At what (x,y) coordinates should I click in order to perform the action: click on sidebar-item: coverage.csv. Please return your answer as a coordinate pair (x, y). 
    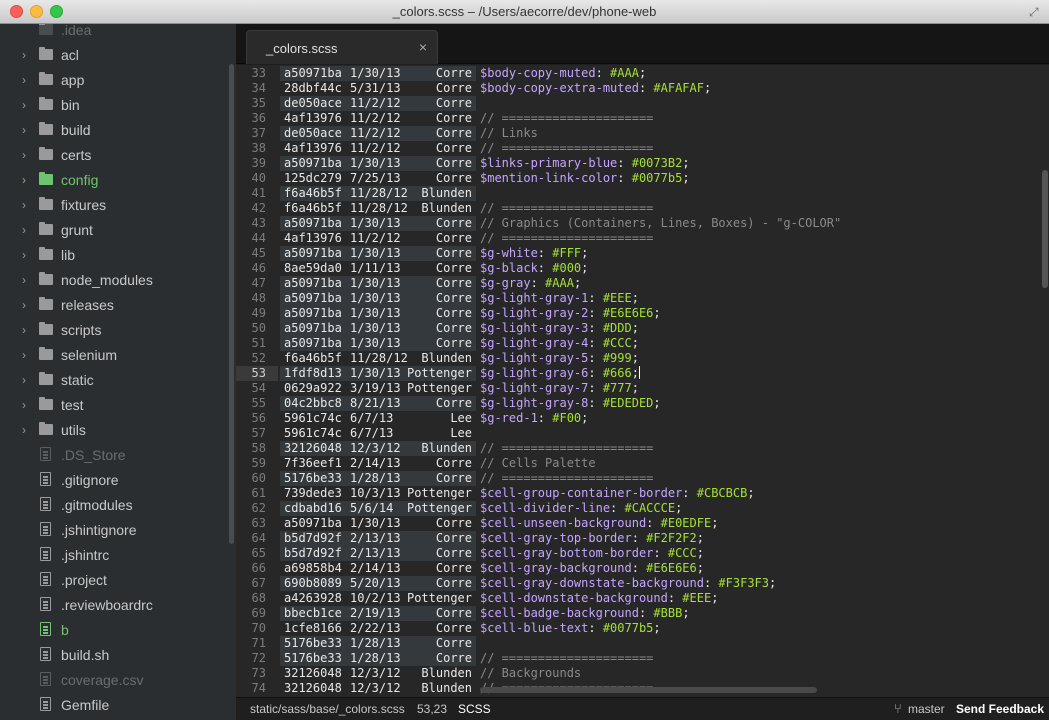
    Looking at the image, I should click on (114, 679).